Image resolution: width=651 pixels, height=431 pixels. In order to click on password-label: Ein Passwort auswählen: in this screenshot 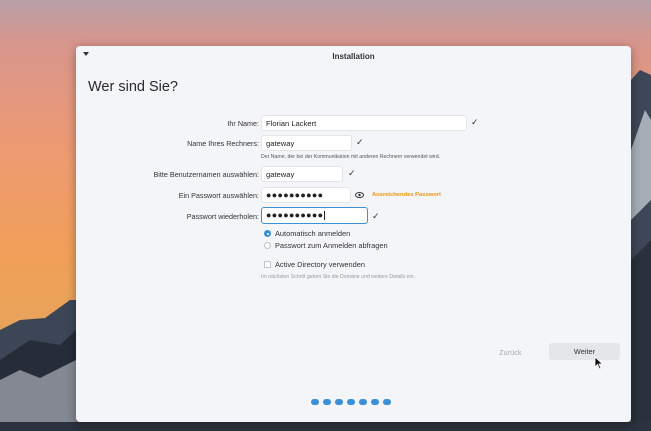, I will do `click(218, 195)`.